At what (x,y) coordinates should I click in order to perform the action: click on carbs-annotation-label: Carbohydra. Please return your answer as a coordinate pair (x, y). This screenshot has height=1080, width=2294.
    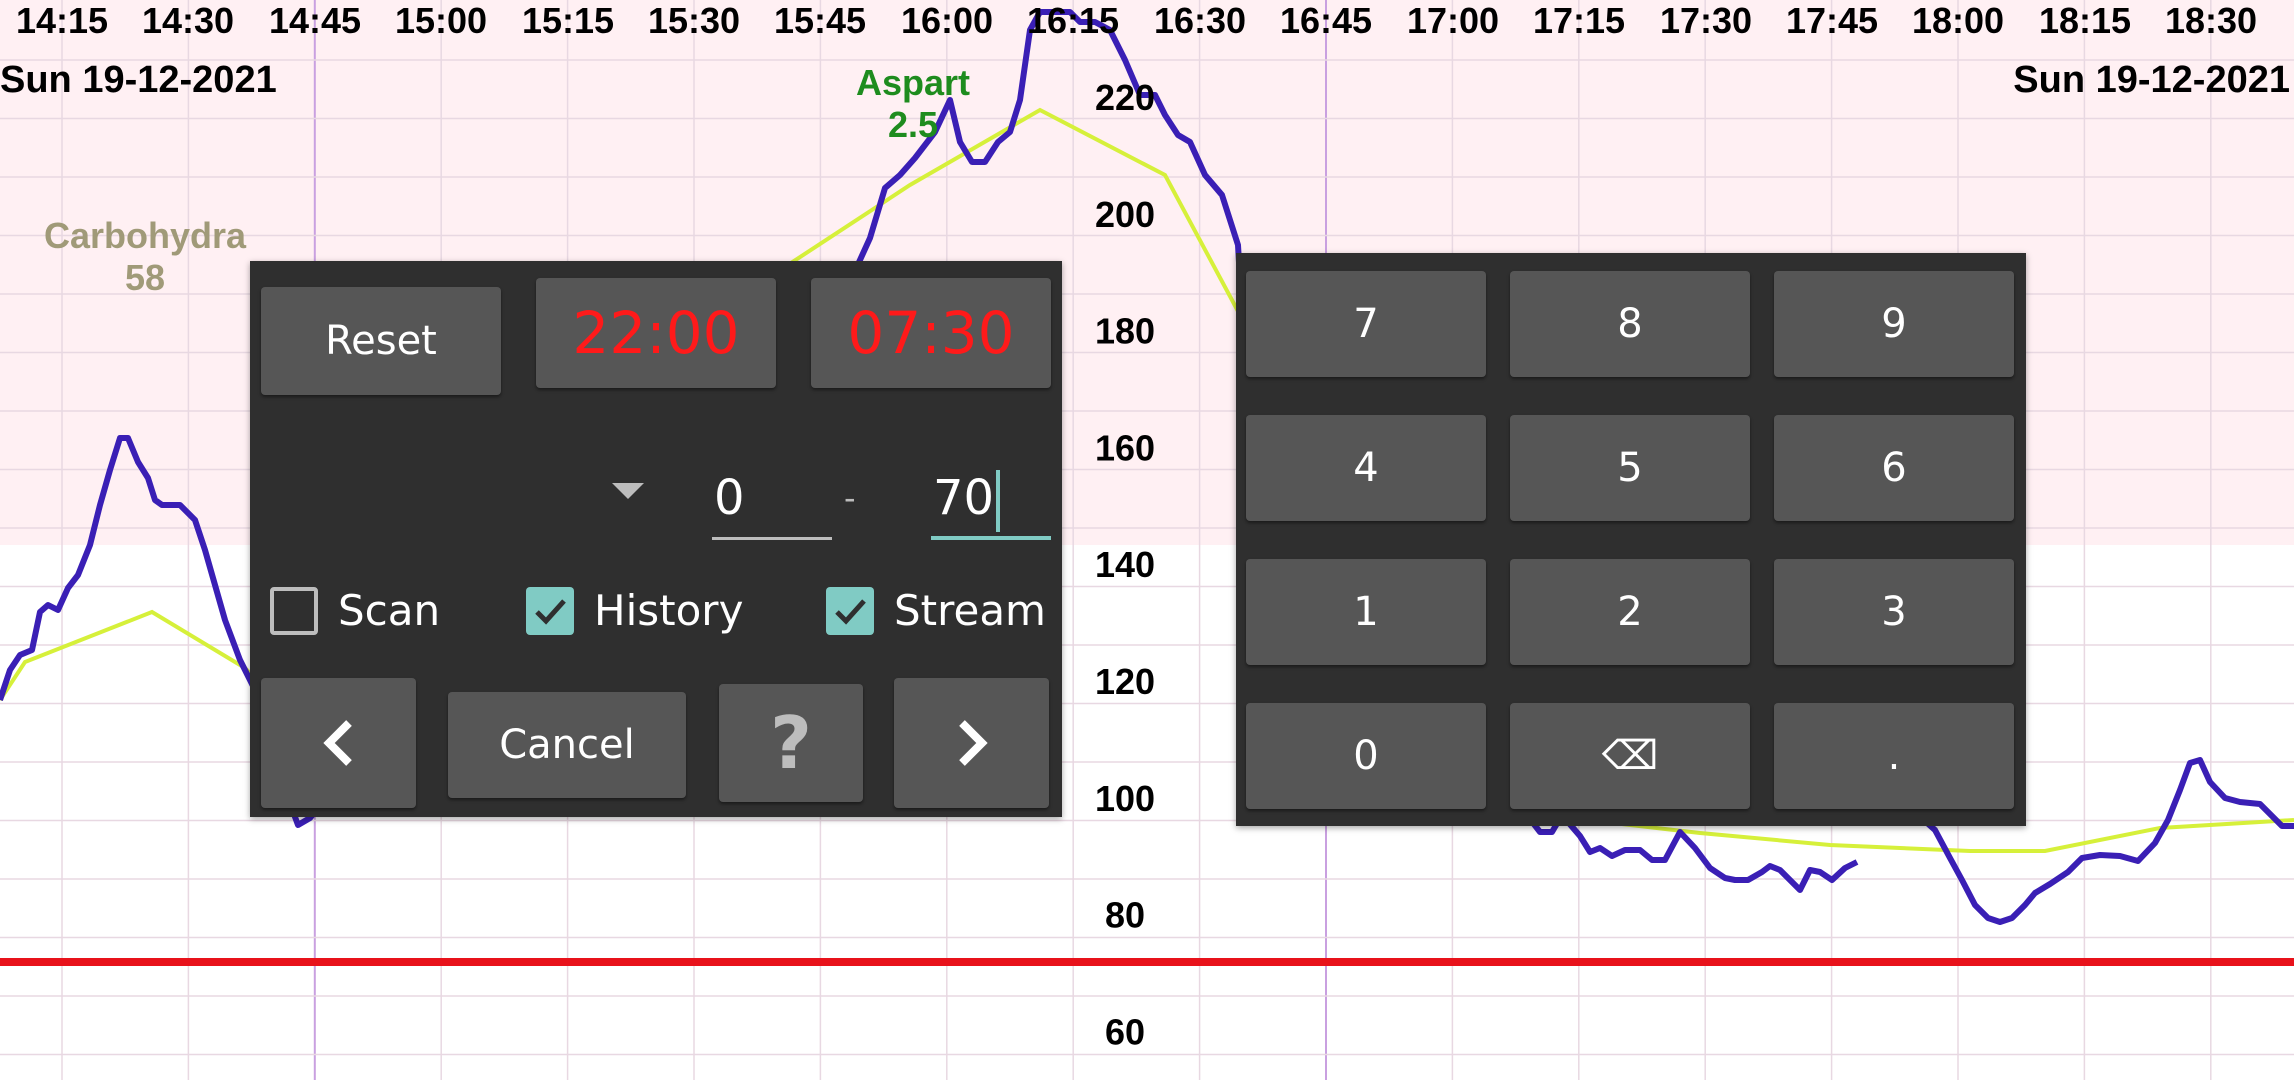
    Looking at the image, I should click on (145, 235).